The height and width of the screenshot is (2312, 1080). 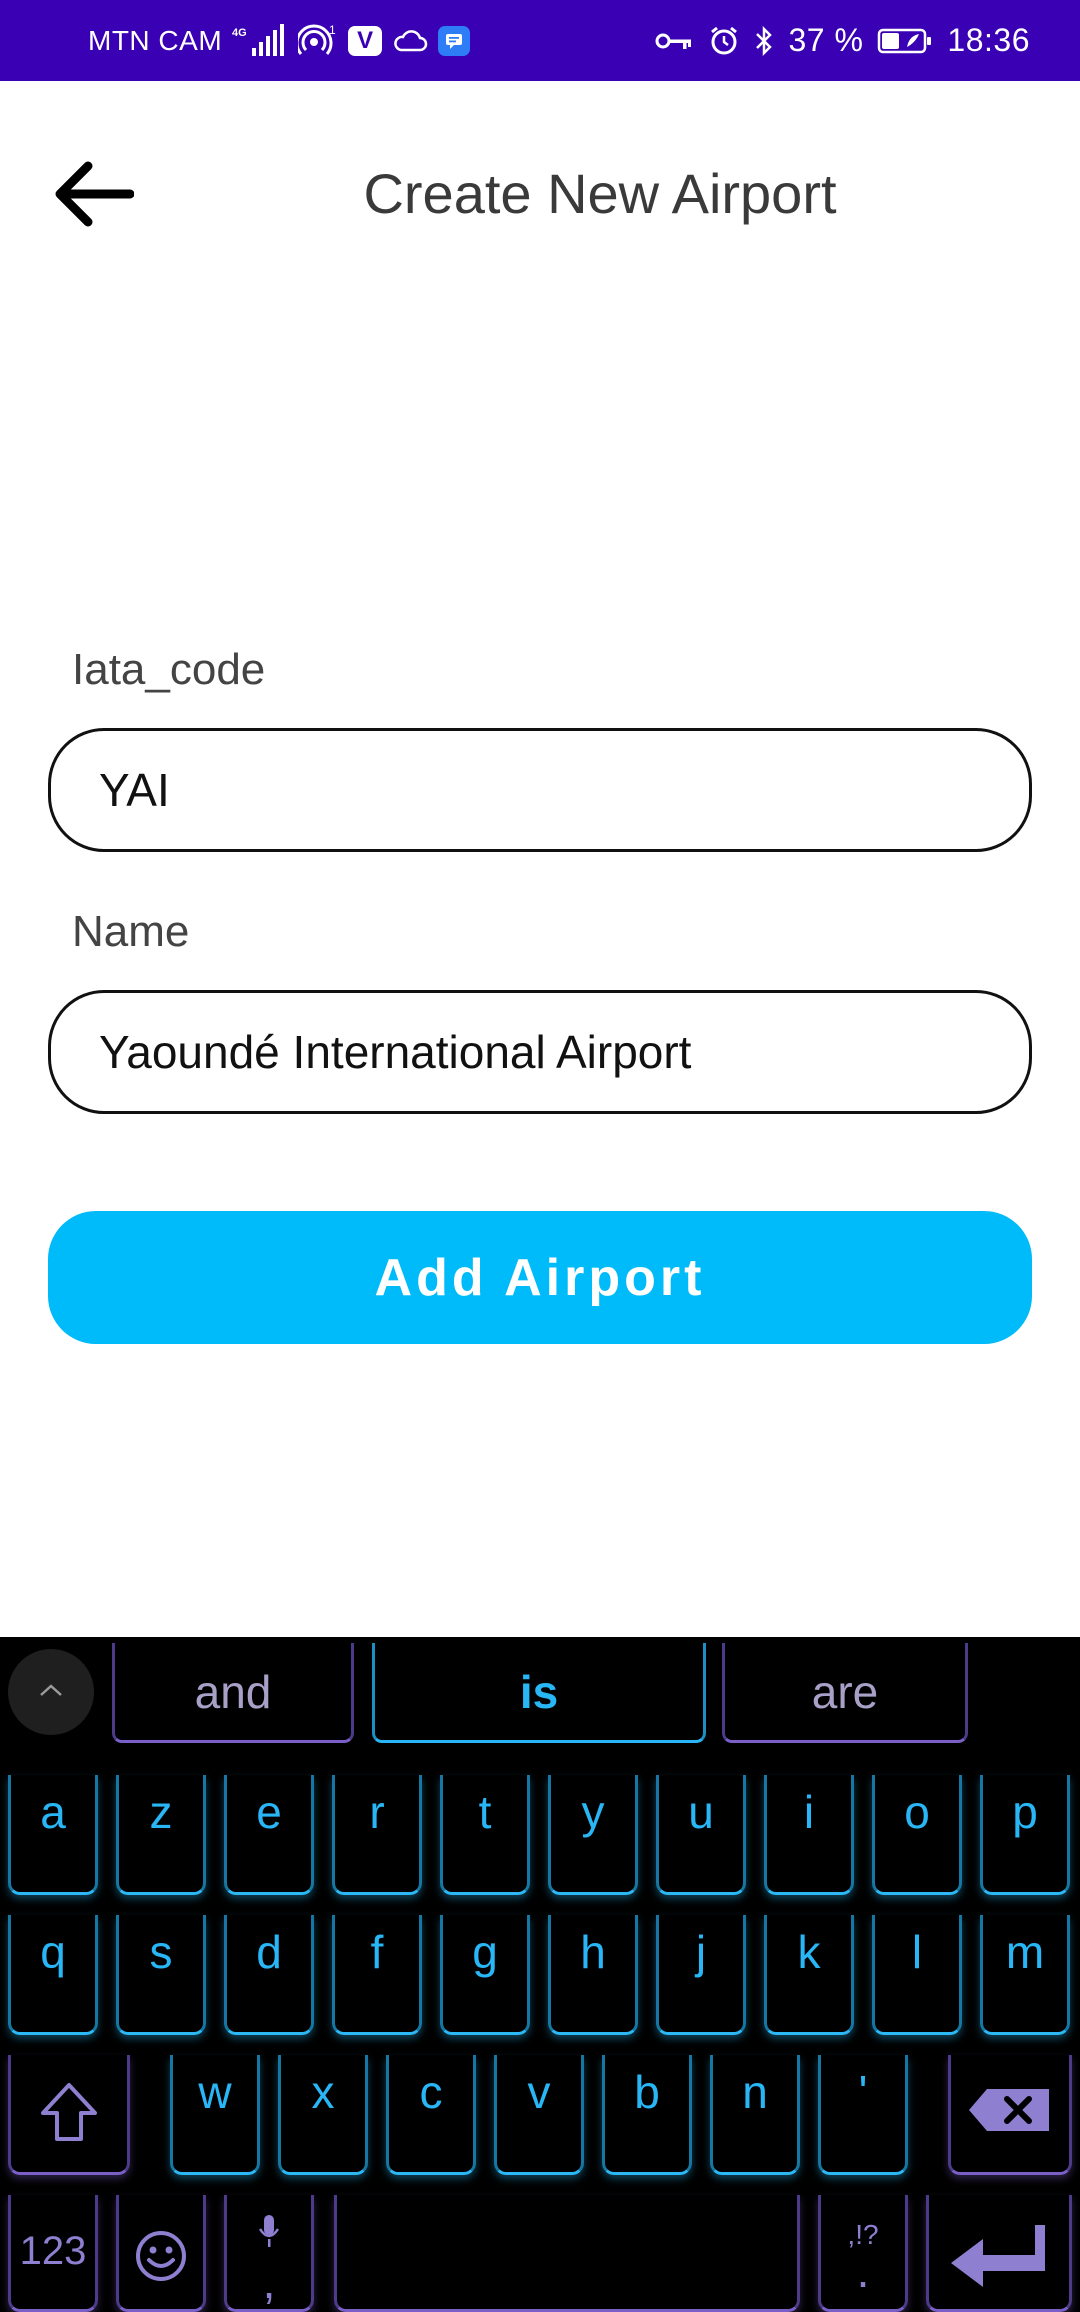 I want to click on key-c: c, so click(x=431, y=2115).